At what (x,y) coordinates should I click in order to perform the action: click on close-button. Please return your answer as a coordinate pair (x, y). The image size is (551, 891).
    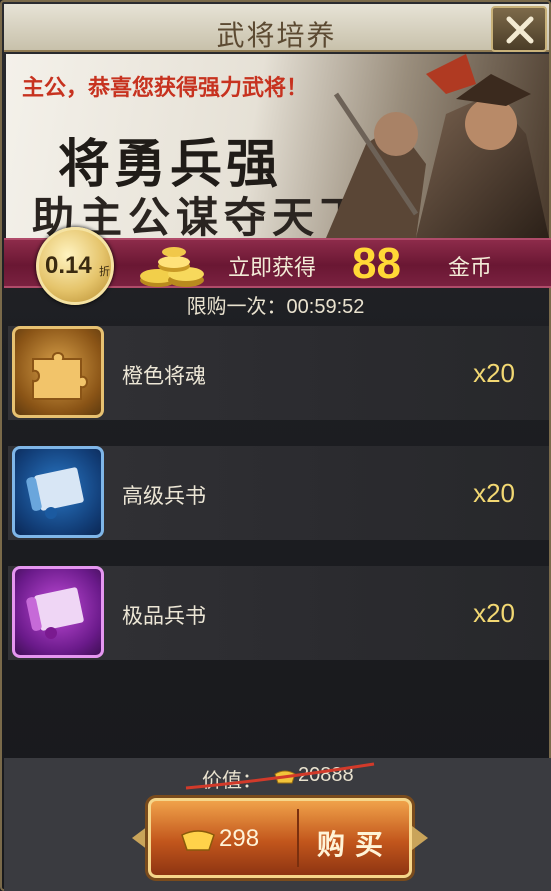
    Looking at the image, I should click on (519, 29).